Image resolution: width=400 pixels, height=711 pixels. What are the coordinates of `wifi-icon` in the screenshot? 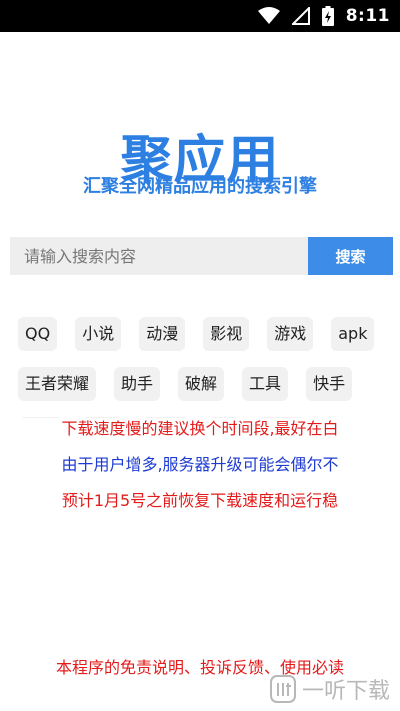 It's located at (268, 15).